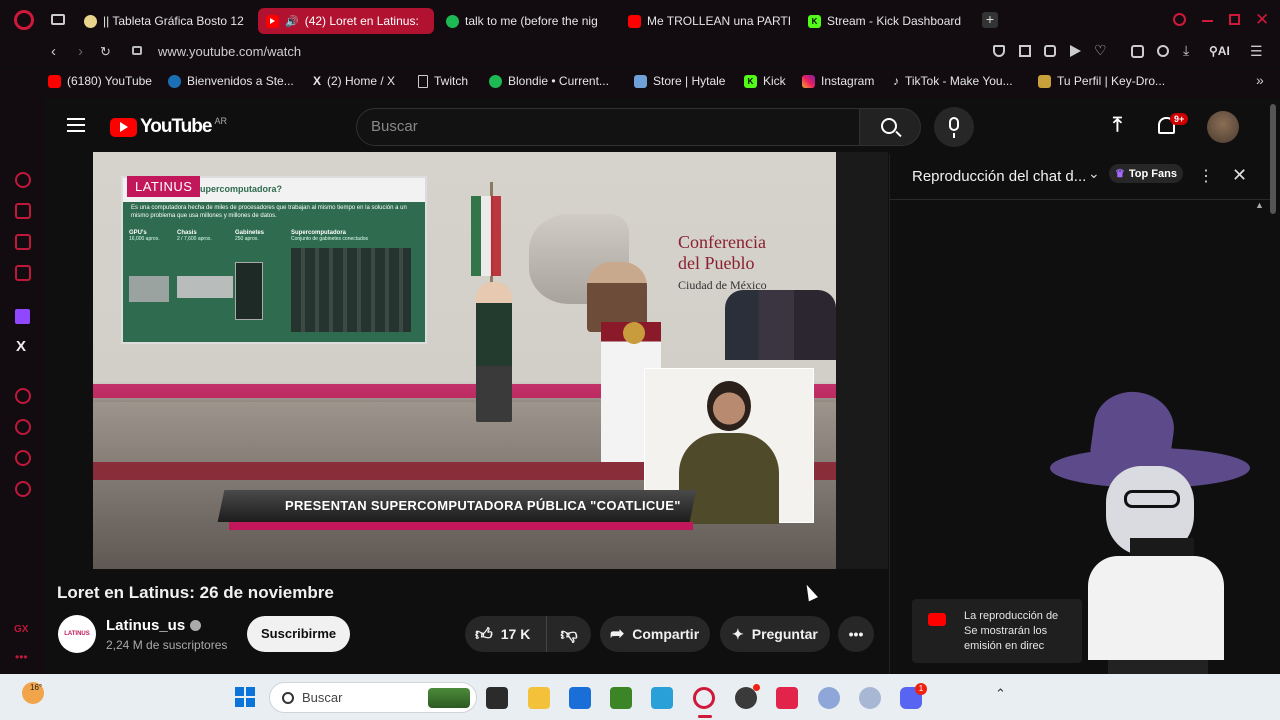 Image resolution: width=1280 pixels, height=720 pixels. What do you see at coordinates (1207, 21) in the screenshot?
I see `minimize-button` at bounding box center [1207, 21].